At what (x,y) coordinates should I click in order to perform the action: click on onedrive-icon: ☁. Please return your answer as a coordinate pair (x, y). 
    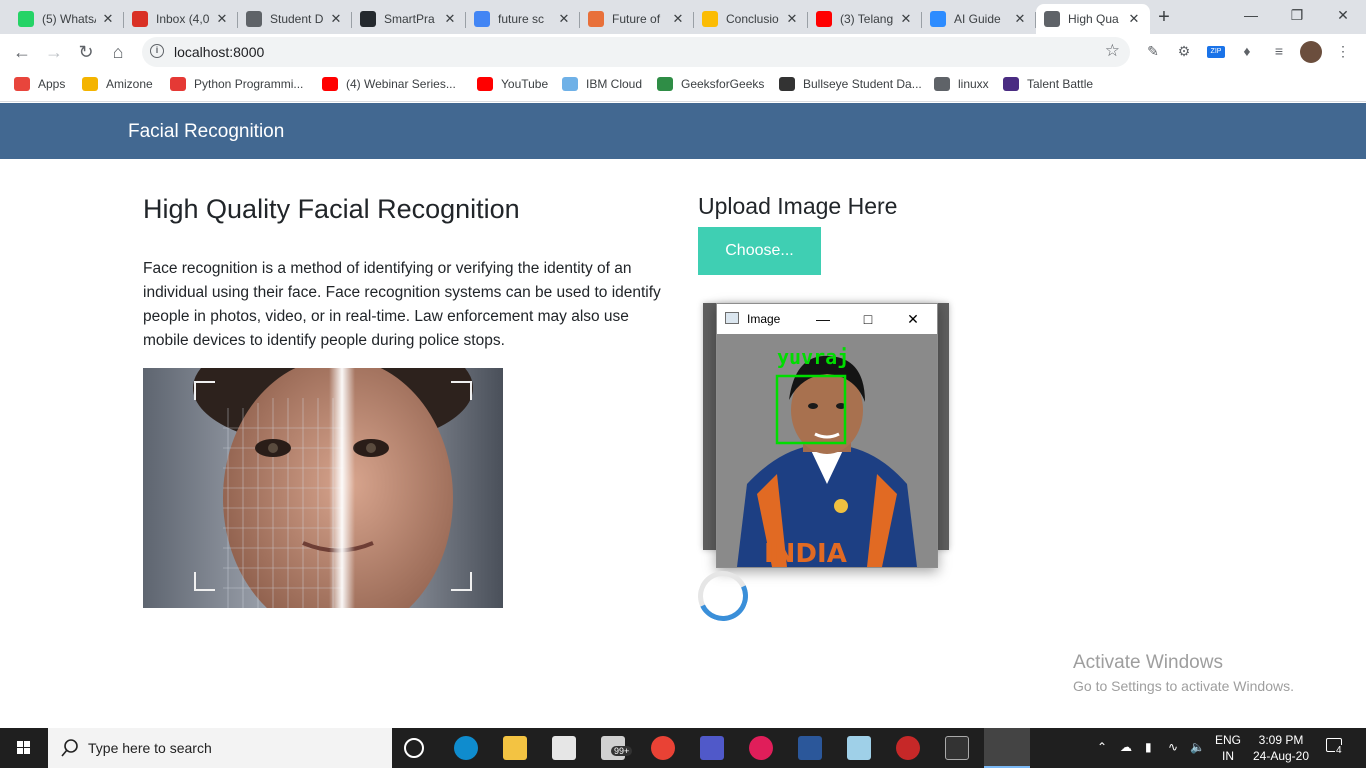
    Looking at the image, I should click on (1126, 747).